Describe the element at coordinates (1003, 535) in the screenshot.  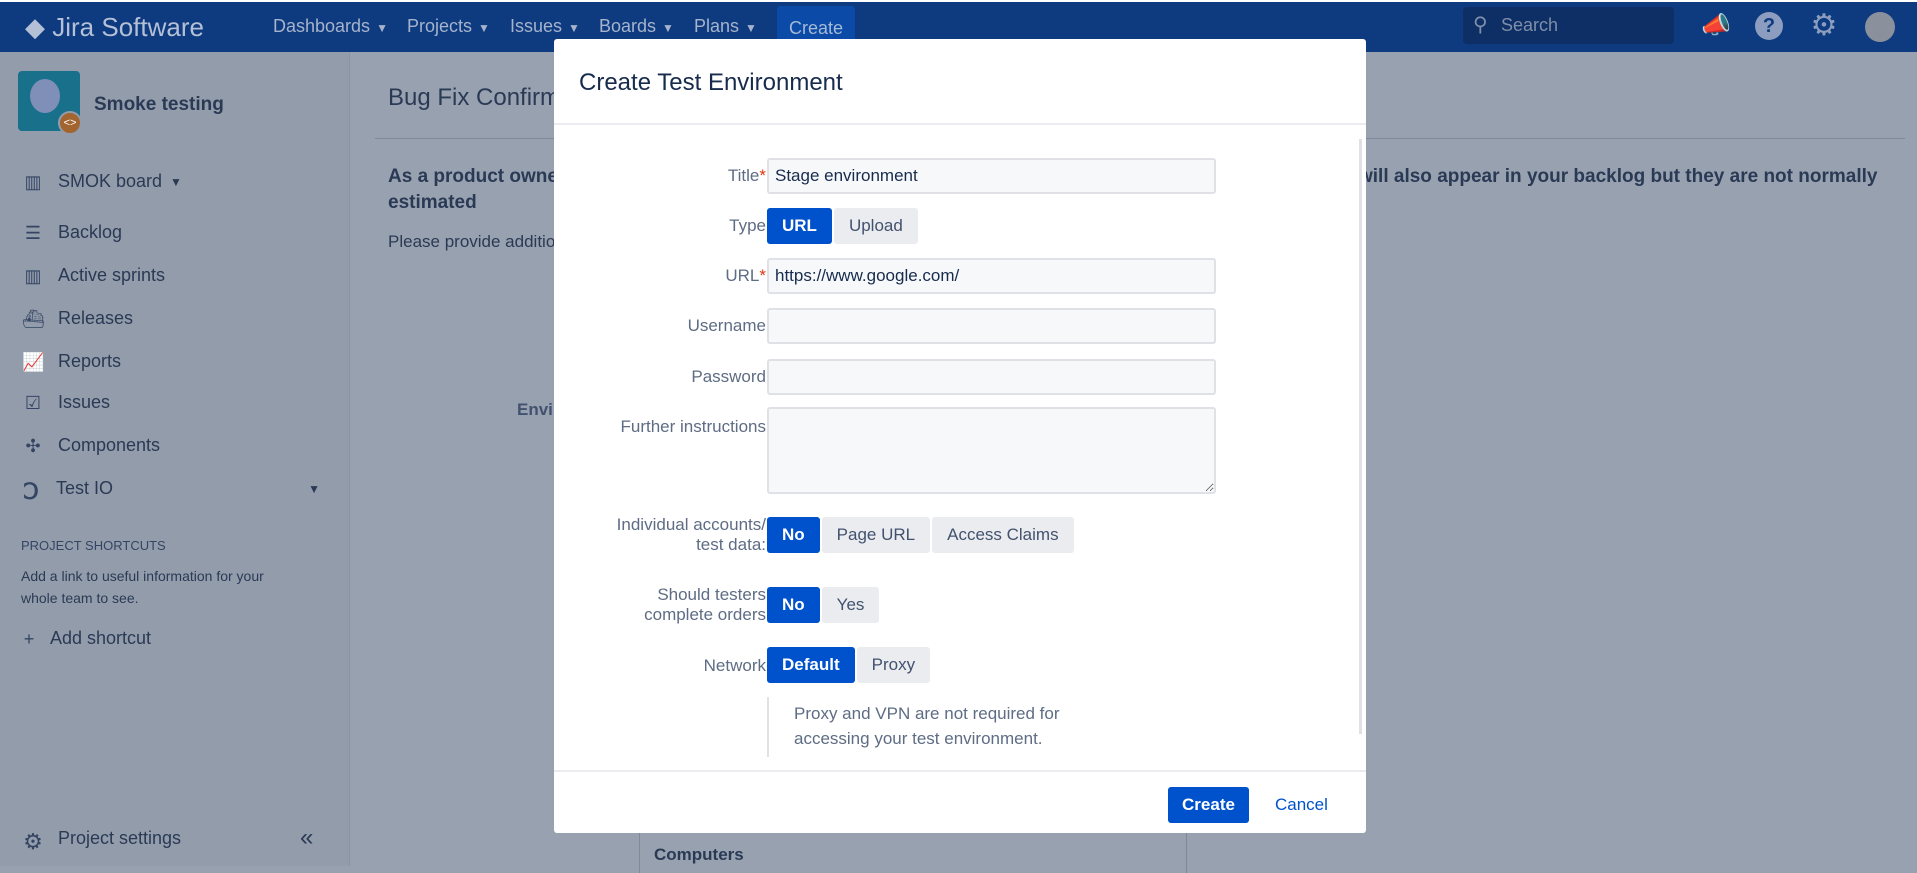
I see `accounts-access-claims-option: Access Claims` at that location.